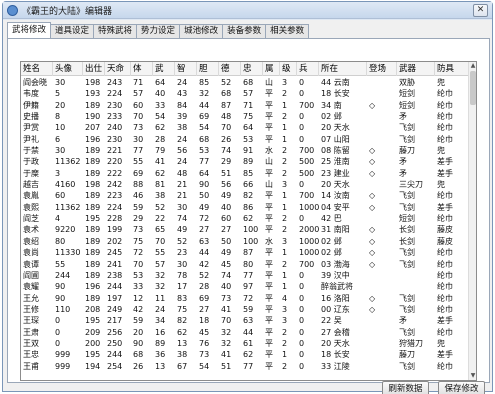 The height and width of the screenshot is (394, 495). Describe the element at coordinates (208, 241) in the screenshot. I see `table-cell: 63` at that location.